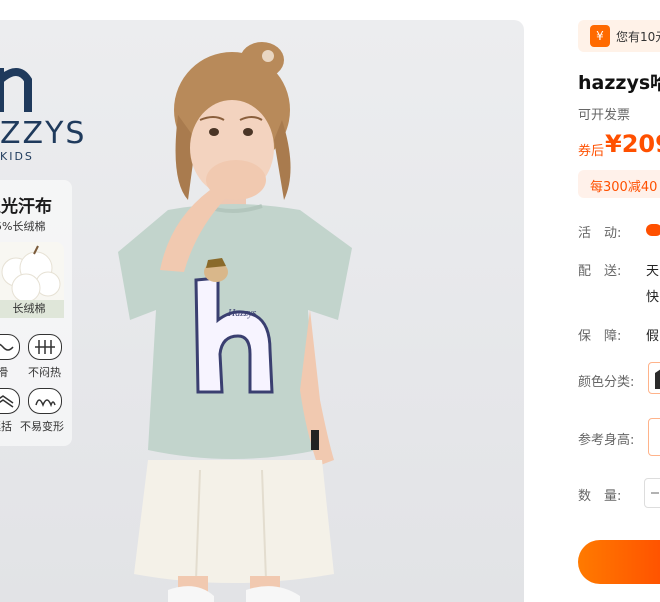  What do you see at coordinates (18, 86) in the screenshot?
I see `brand-logo-h-icon` at bounding box center [18, 86].